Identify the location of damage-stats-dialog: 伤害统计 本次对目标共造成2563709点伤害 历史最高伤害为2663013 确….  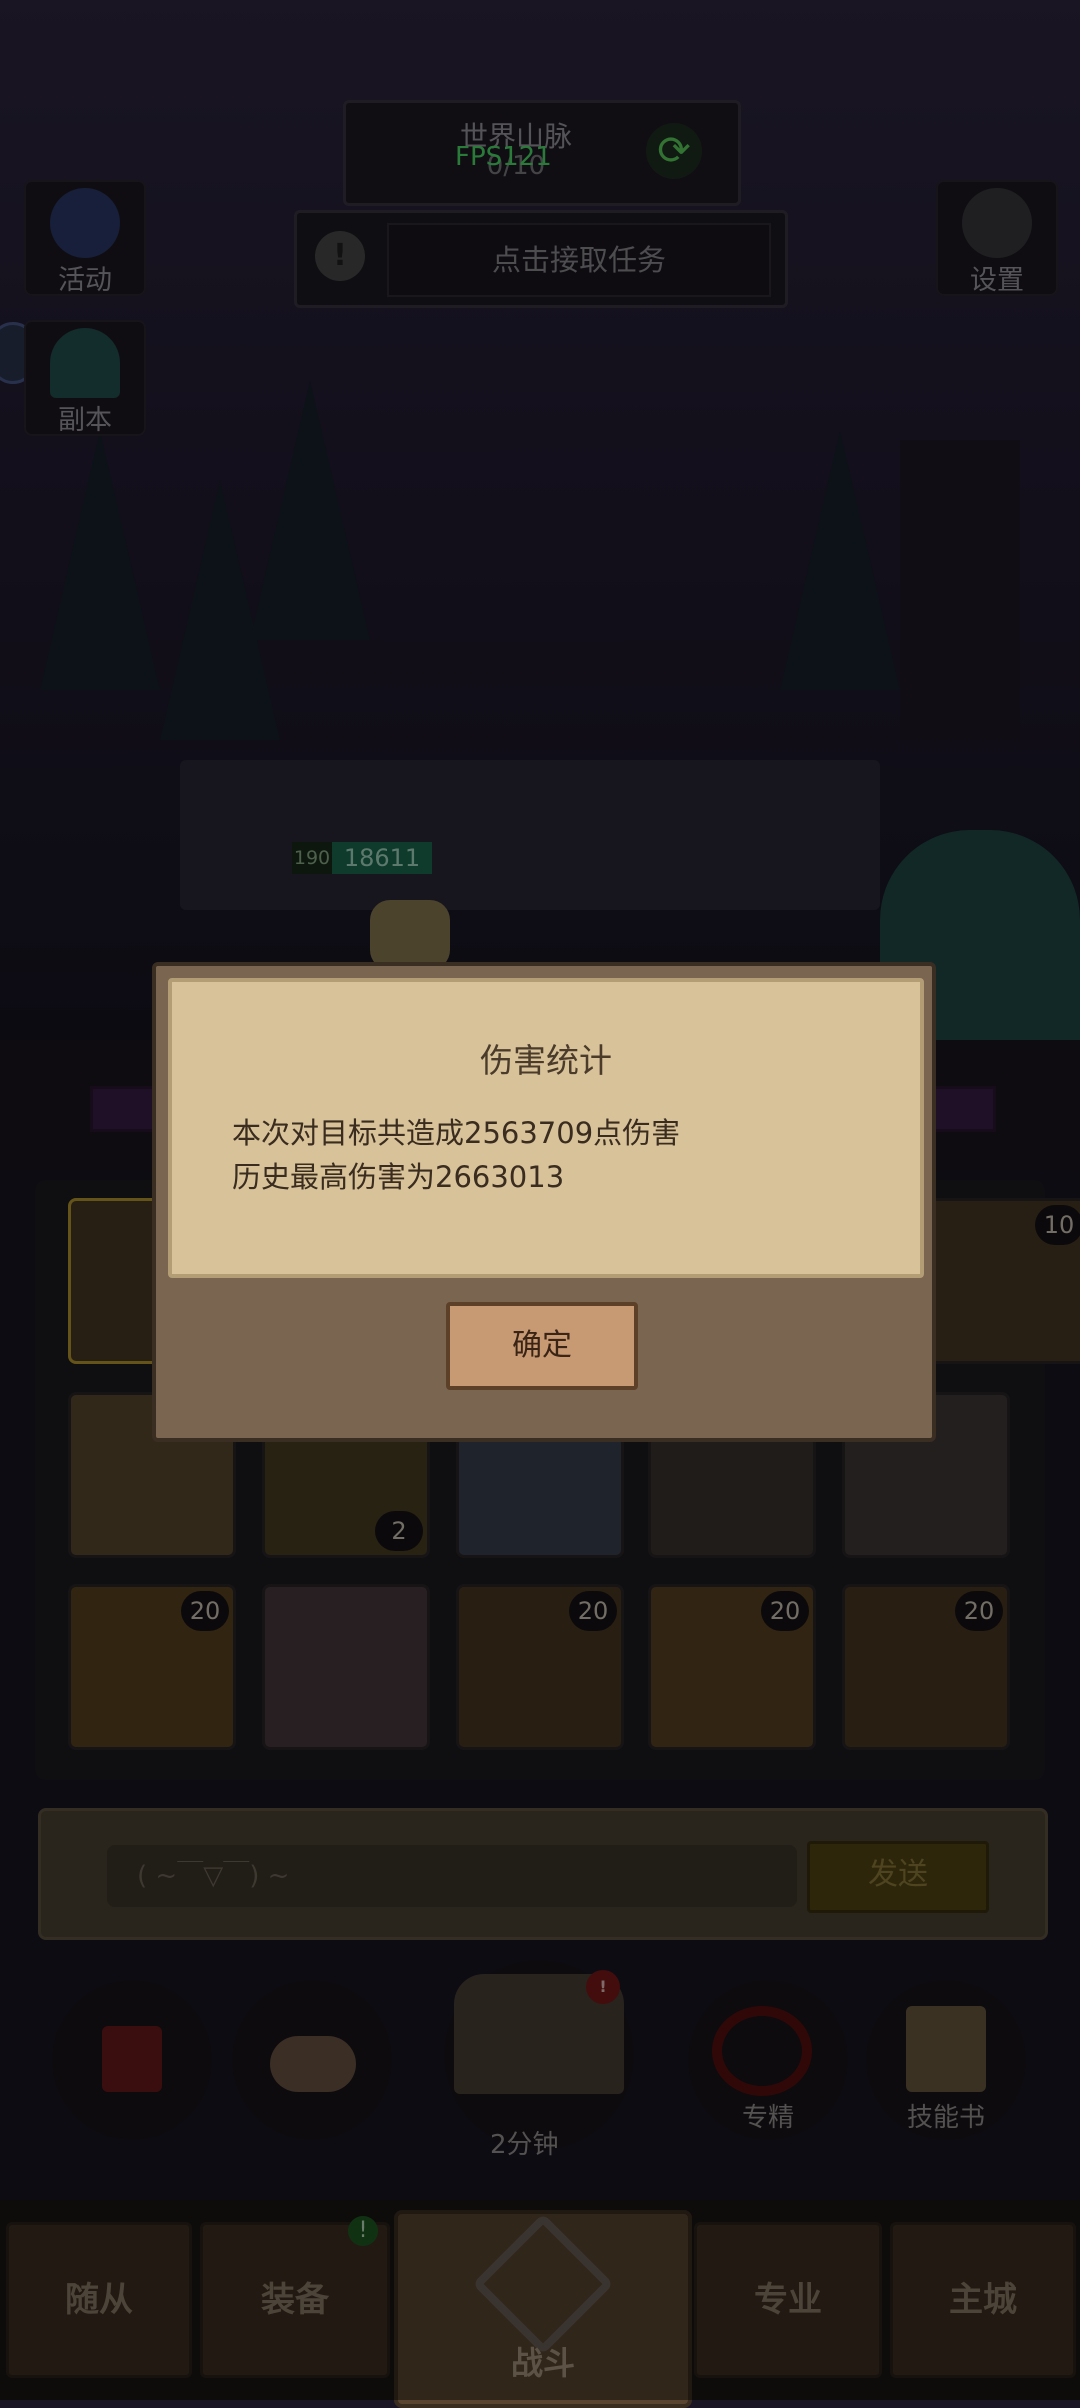
(544, 1202).